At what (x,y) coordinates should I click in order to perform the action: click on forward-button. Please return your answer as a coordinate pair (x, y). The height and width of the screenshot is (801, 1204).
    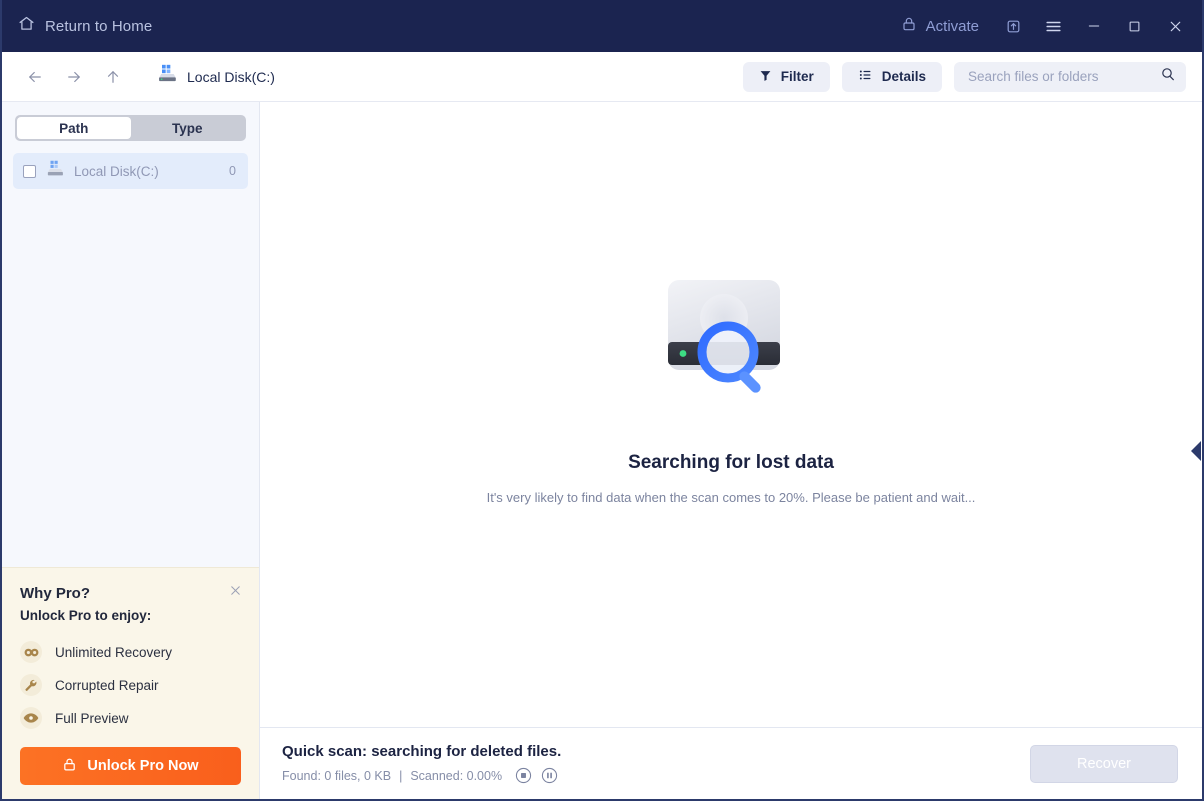
    Looking at the image, I should click on (74, 77).